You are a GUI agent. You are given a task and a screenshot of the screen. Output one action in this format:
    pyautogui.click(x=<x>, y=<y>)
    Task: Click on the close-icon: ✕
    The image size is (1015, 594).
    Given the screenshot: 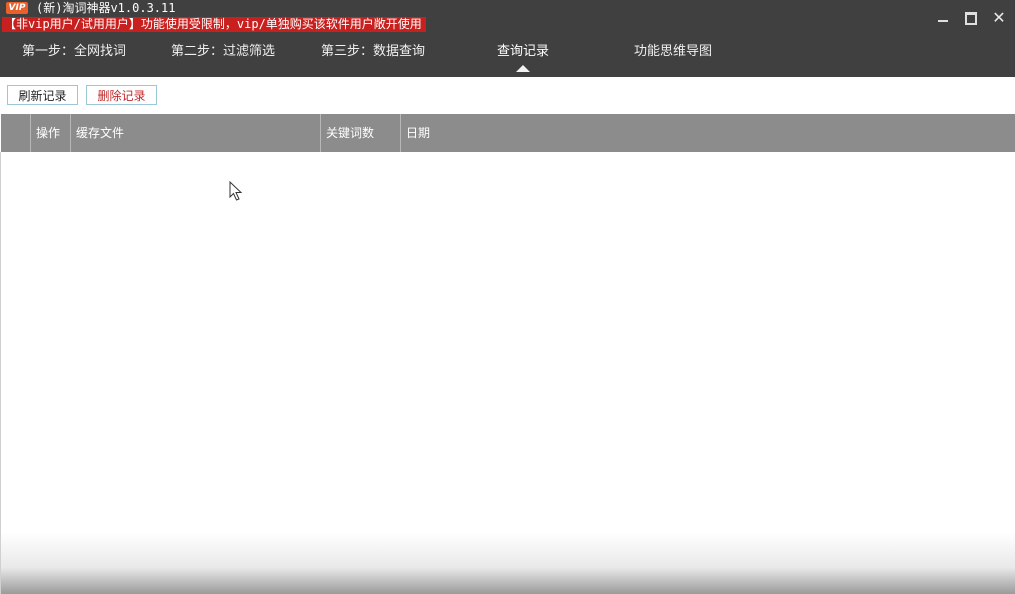 What is the action you would take?
    pyautogui.click(x=999, y=17)
    